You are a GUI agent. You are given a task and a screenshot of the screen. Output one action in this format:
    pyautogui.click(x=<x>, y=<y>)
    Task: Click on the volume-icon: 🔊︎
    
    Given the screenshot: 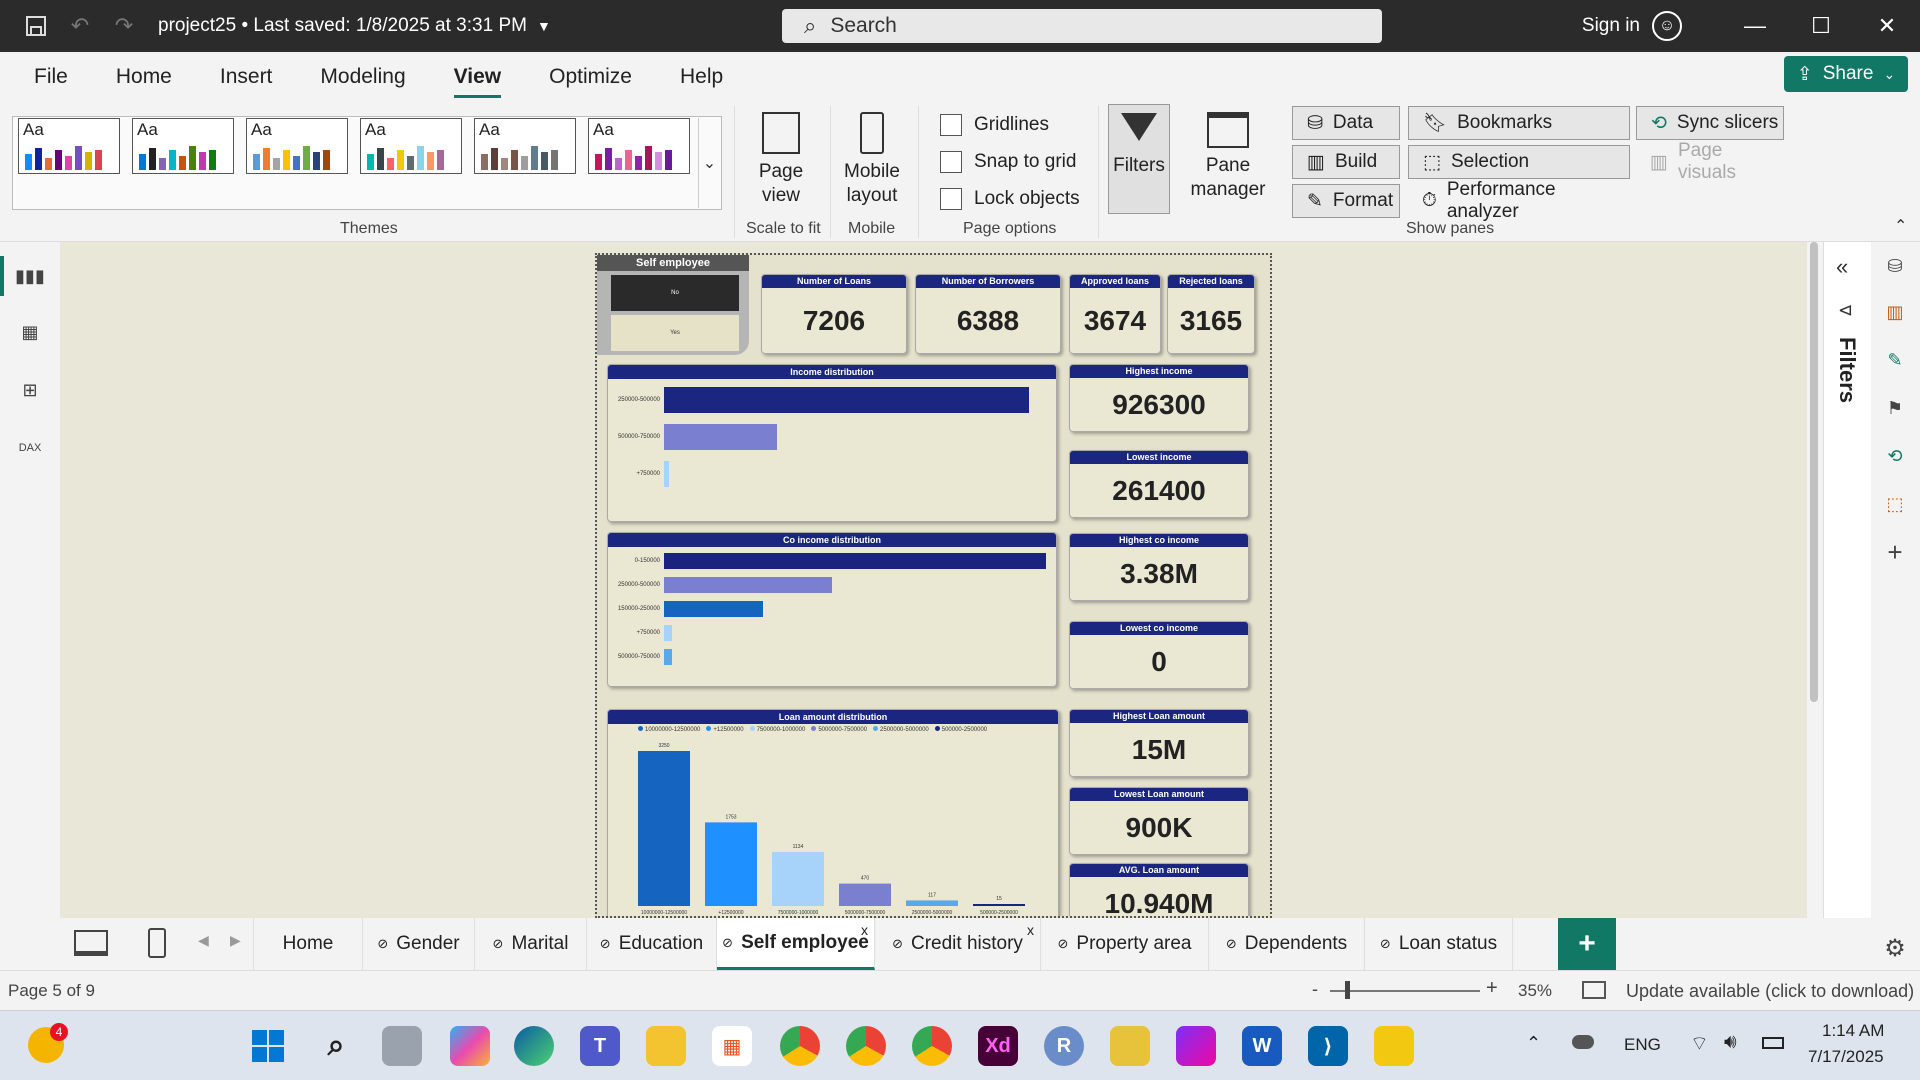 What is the action you would take?
    pyautogui.click(x=1730, y=1042)
    